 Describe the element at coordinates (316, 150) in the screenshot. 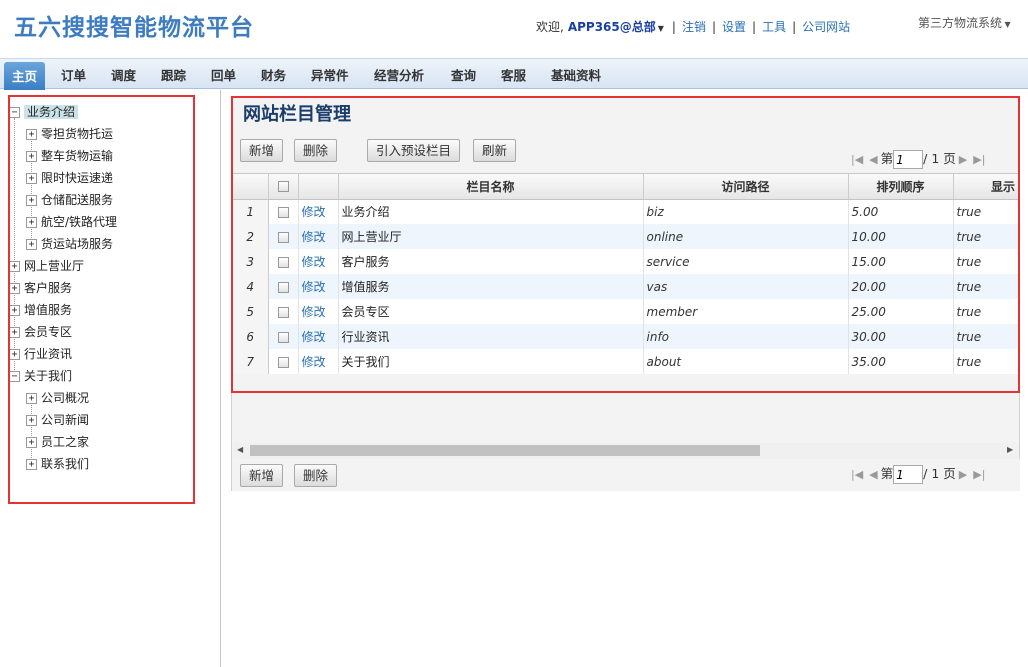

I see `delete-button: 删除` at that location.